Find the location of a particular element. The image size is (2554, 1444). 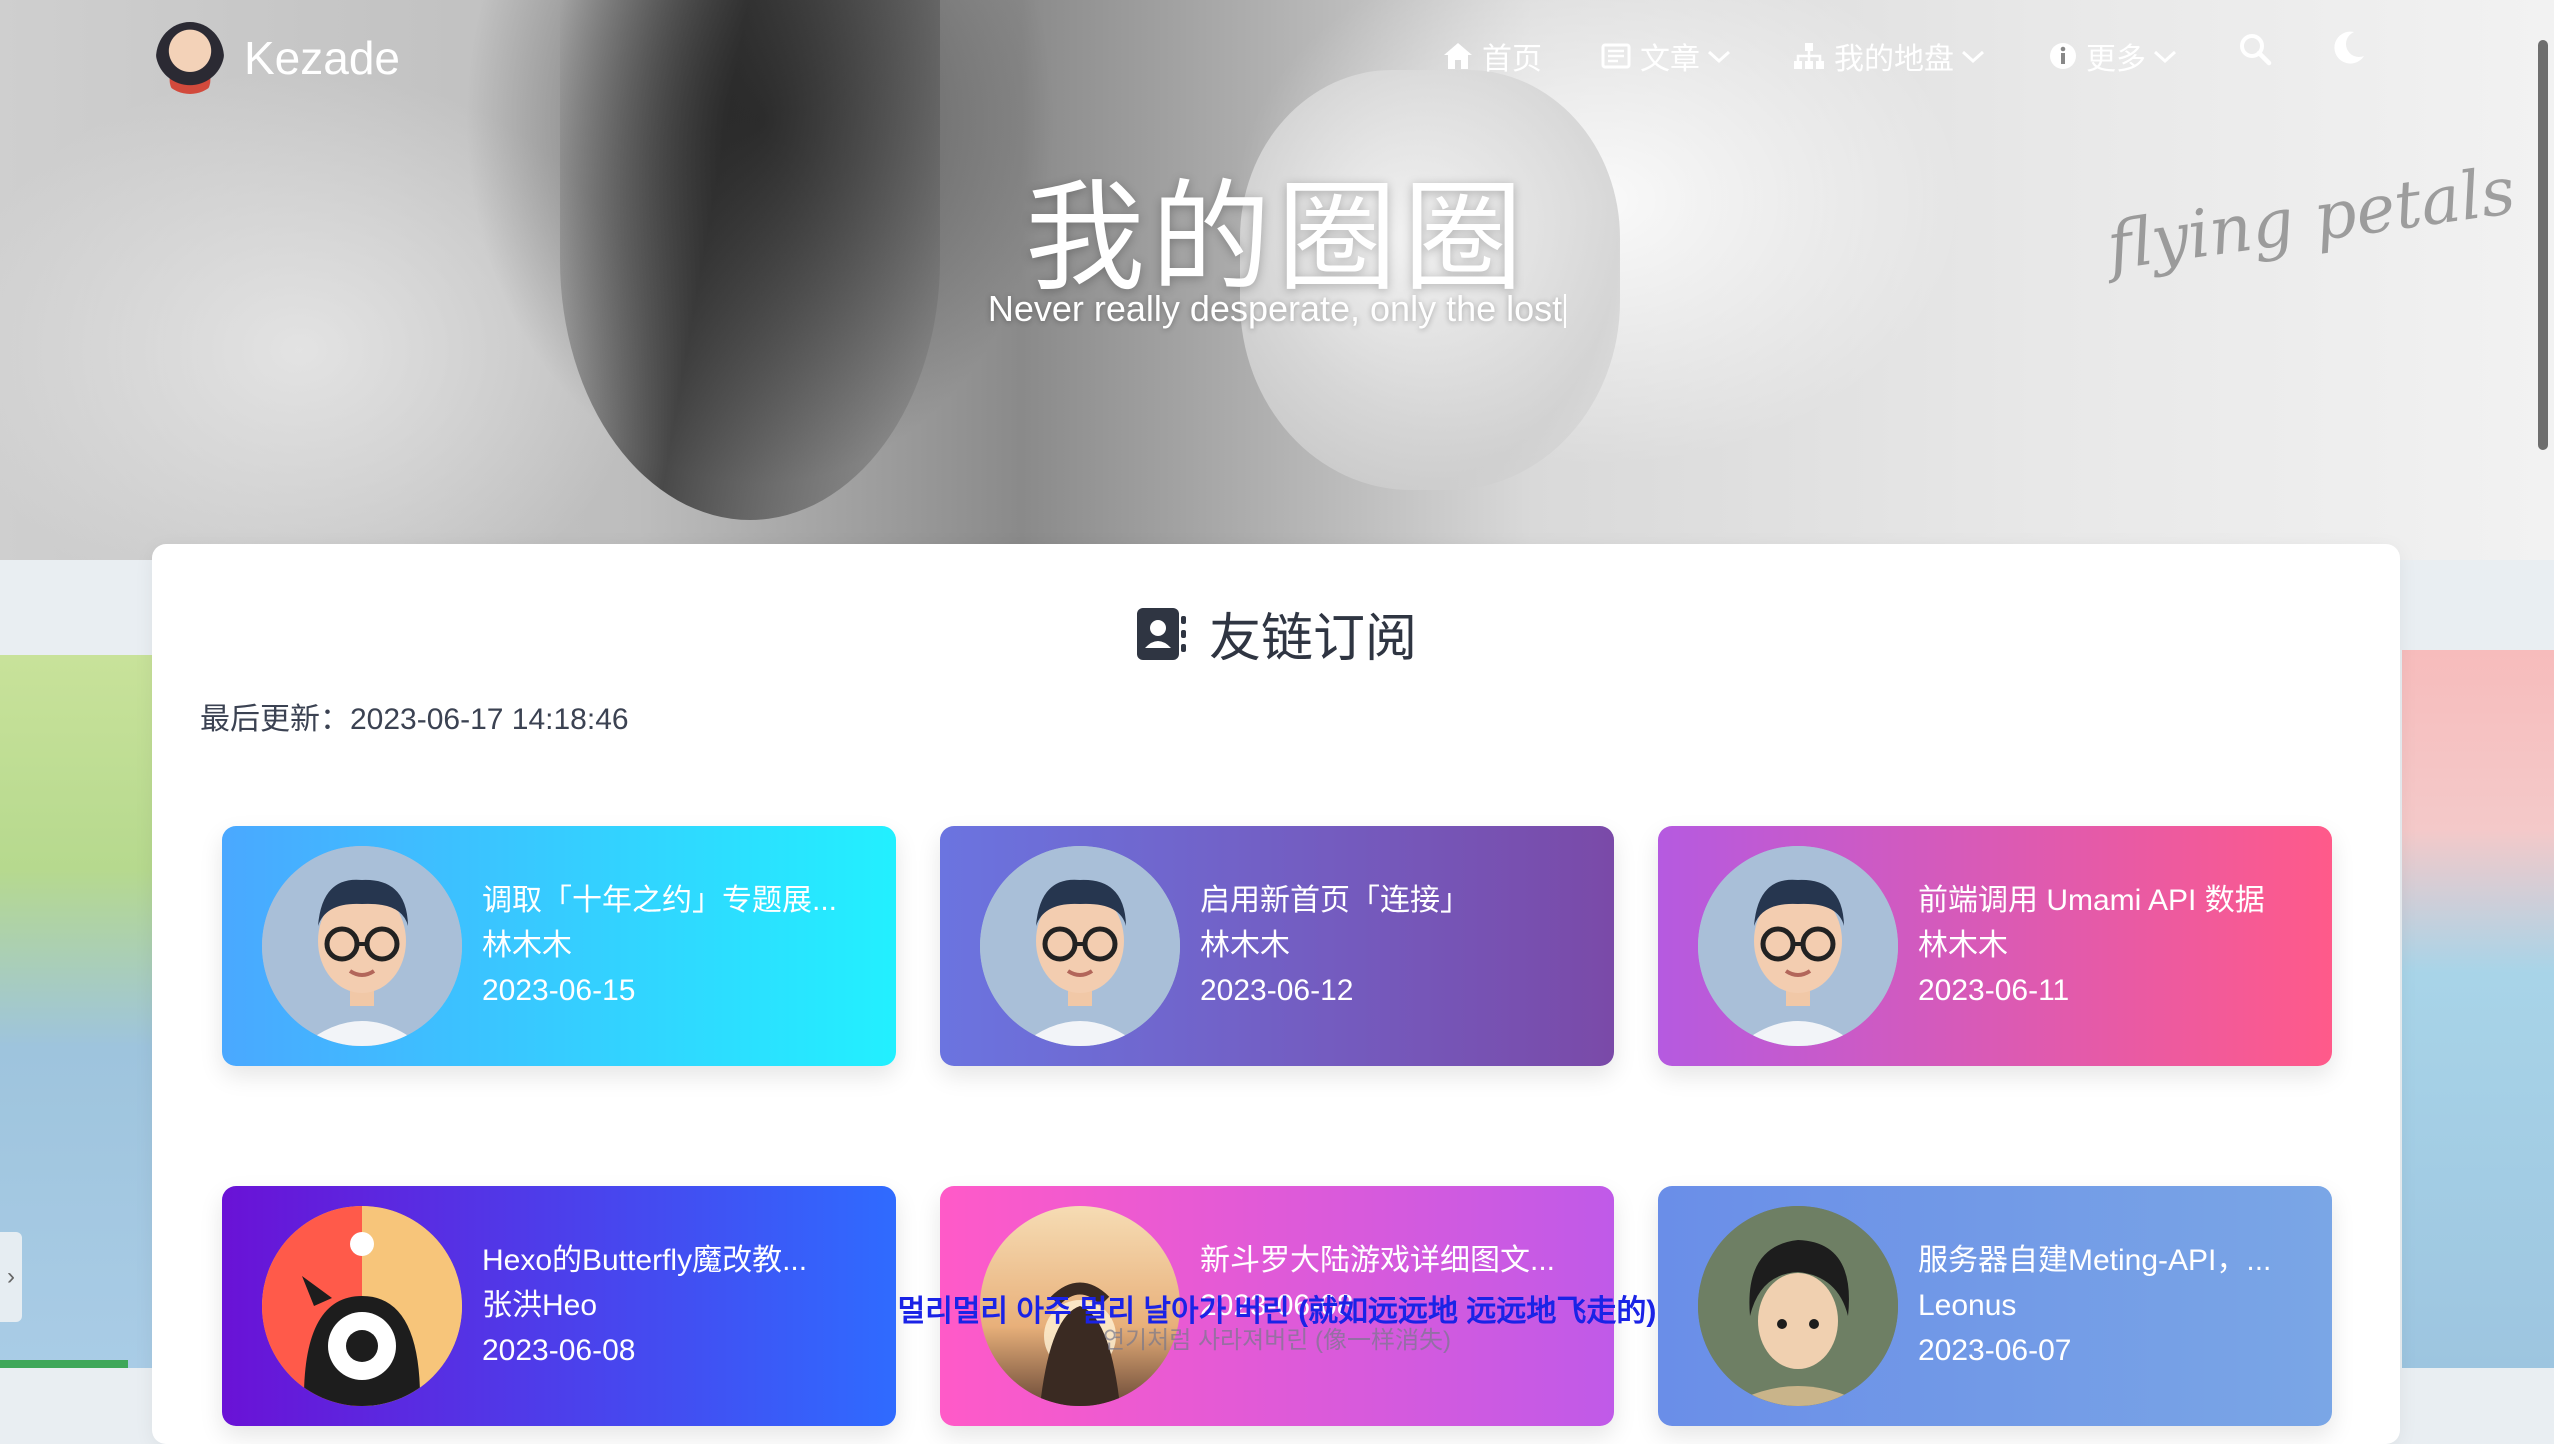

nav-my-territory: 我的地盘 is located at coordinates (1889, 56).